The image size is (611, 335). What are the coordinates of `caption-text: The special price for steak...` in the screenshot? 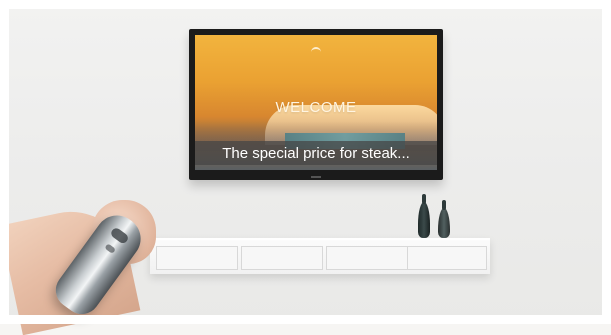 It's located at (316, 153).